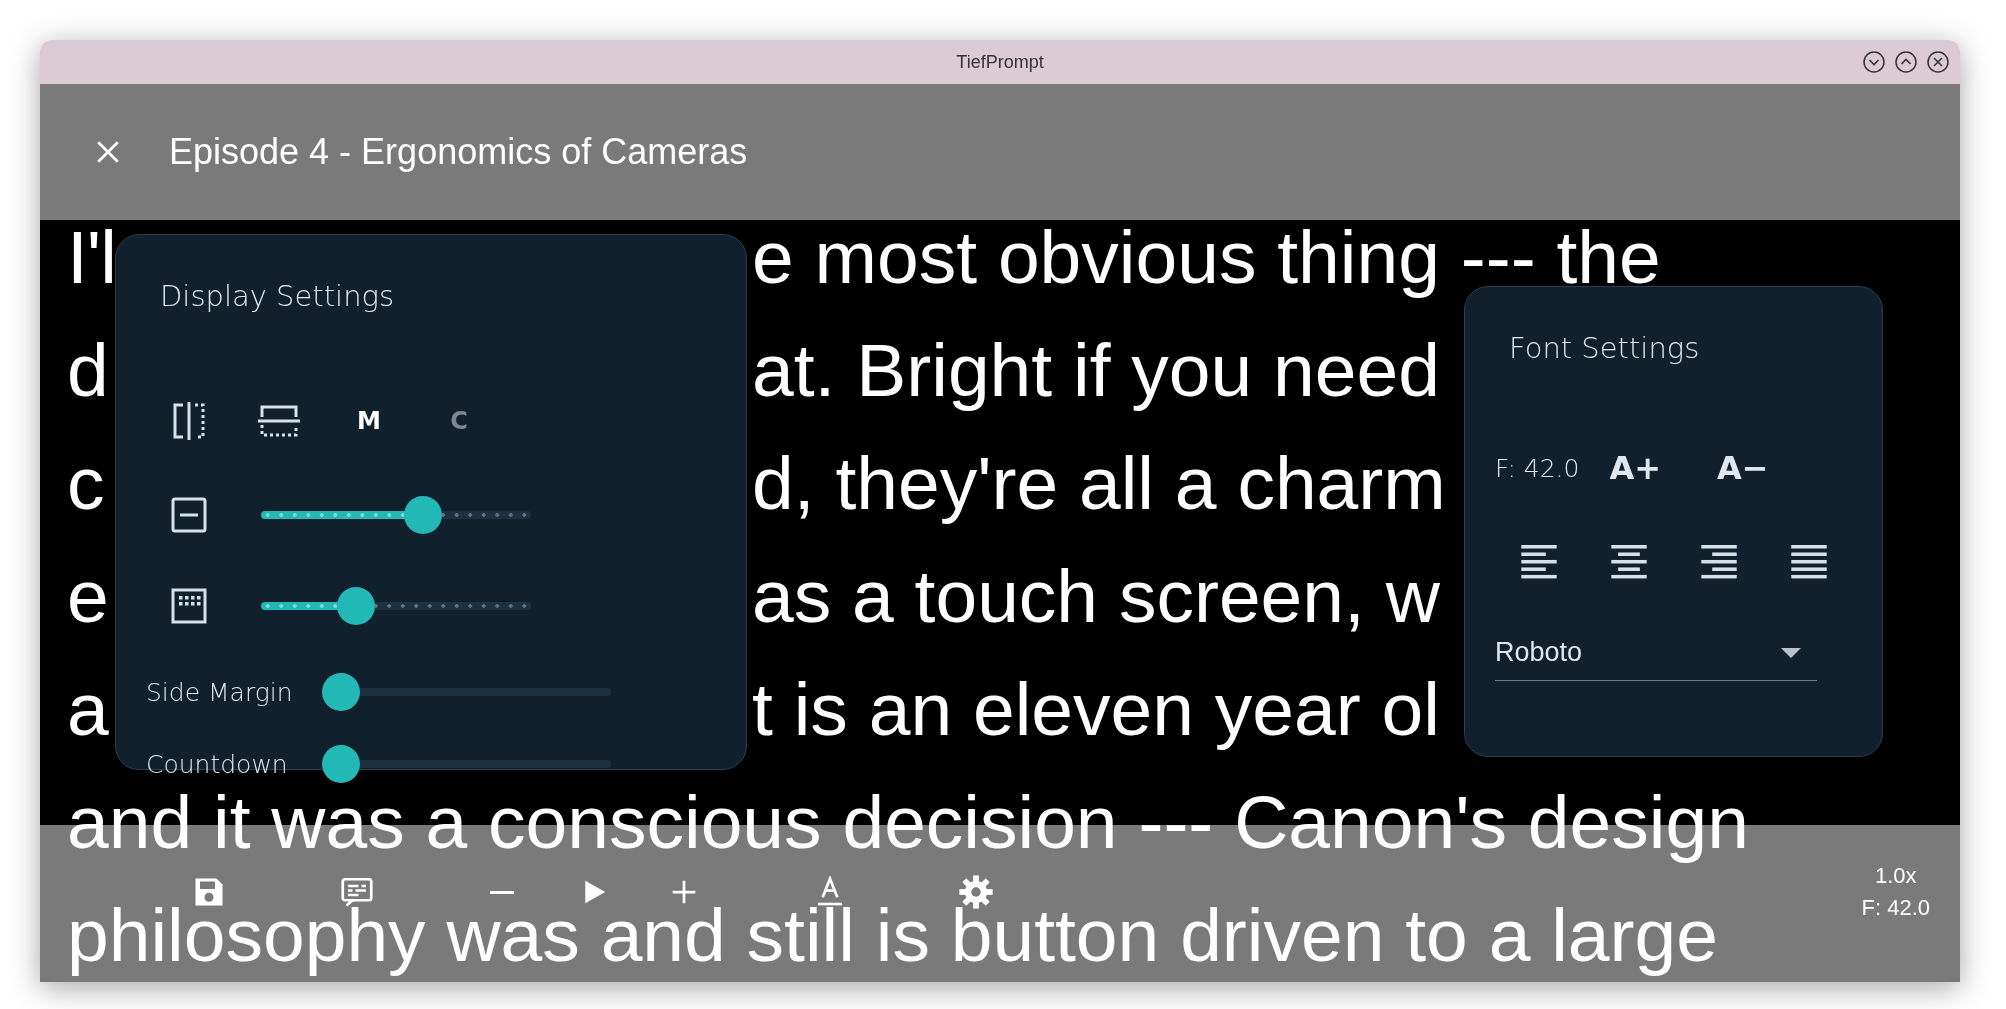 This screenshot has width=2006, height=1009. What do you see at coordinates (1096, 708) in the screenshot?
I see `script-text: t is an eleven year ol` at bounding box center [1096, 708].